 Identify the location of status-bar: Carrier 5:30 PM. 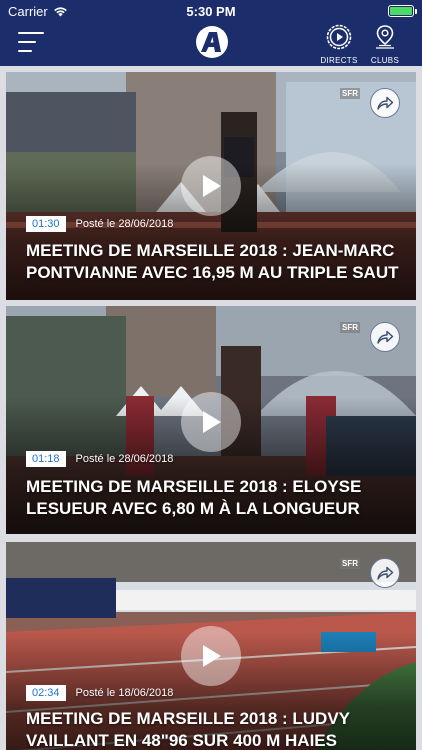
(211, 11).